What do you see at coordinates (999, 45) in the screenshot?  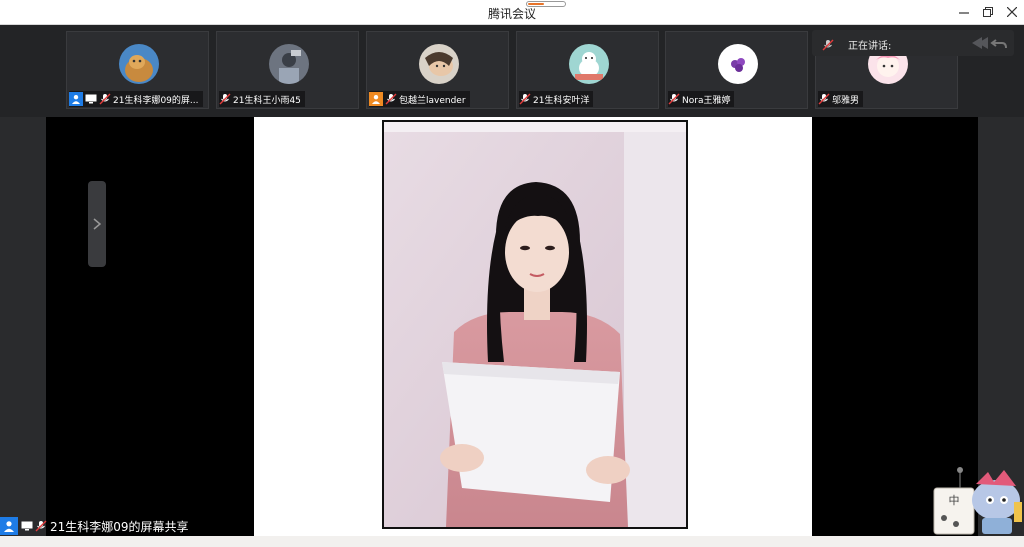 I see `undo-arrow-icon` at bounding box center [999, 45].